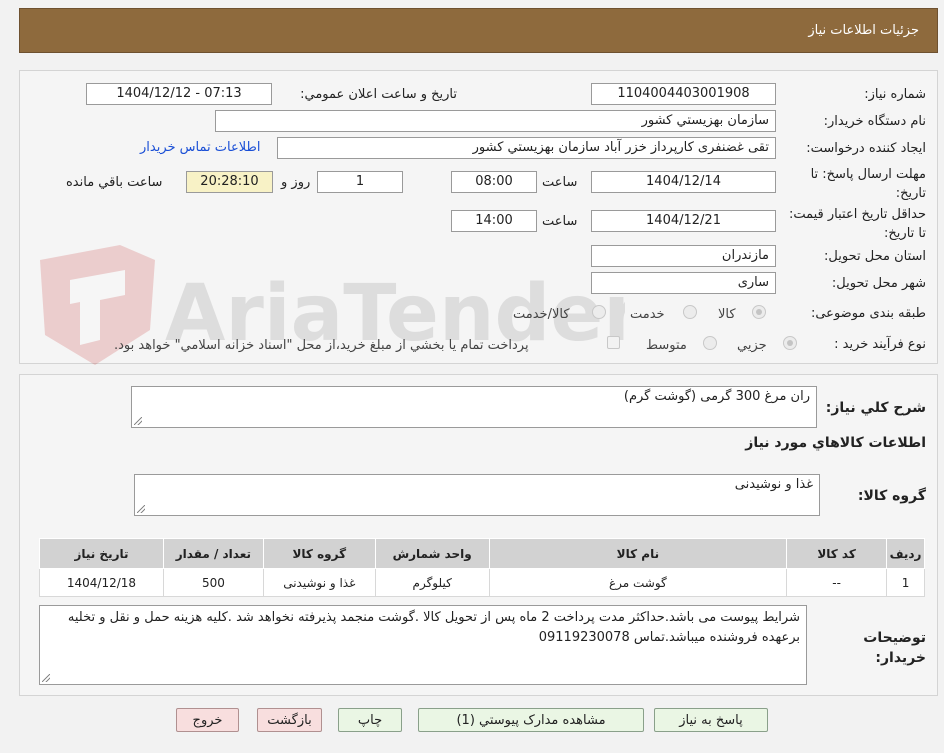 Image resolution: width=944 pixels, height=753 pixels. What do you see at coordinates (360, 182) in the screenshot?
I see `days-remaining-field: 1` at bounding box center [360, 182].